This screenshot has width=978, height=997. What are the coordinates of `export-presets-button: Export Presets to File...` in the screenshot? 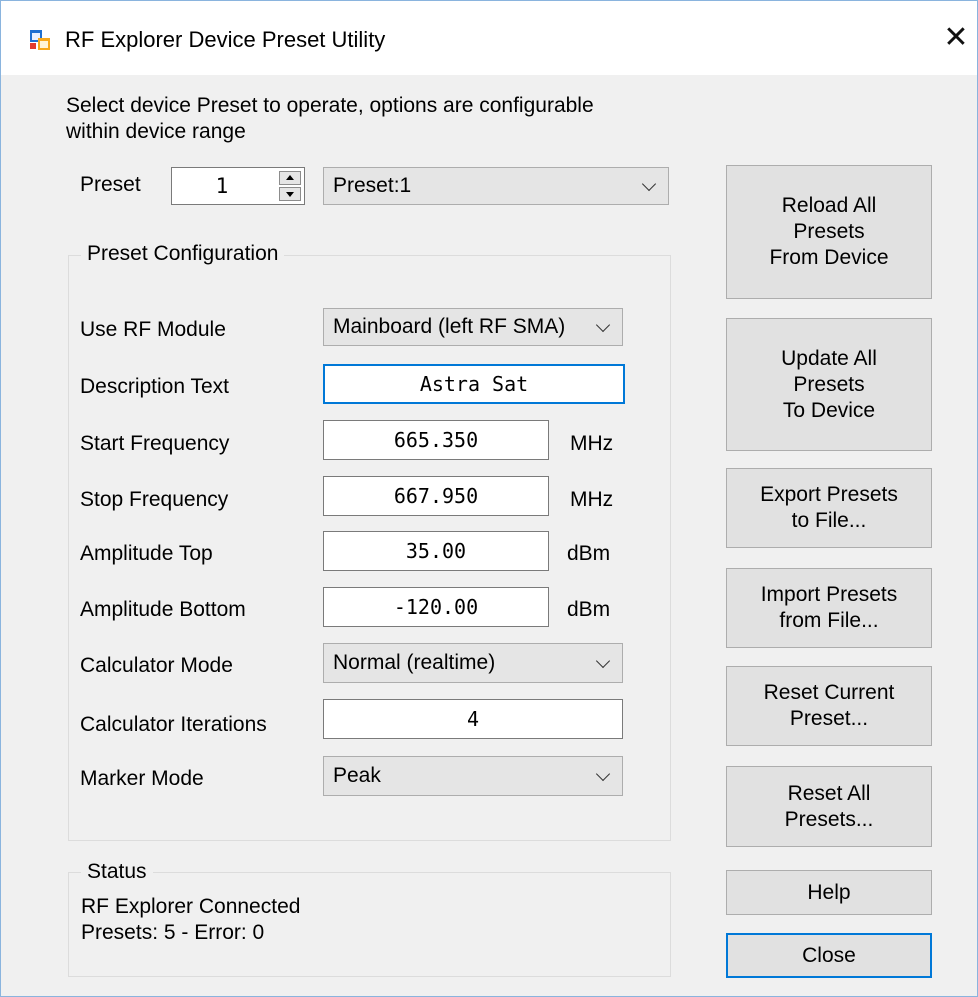 It's located at (829, 508).